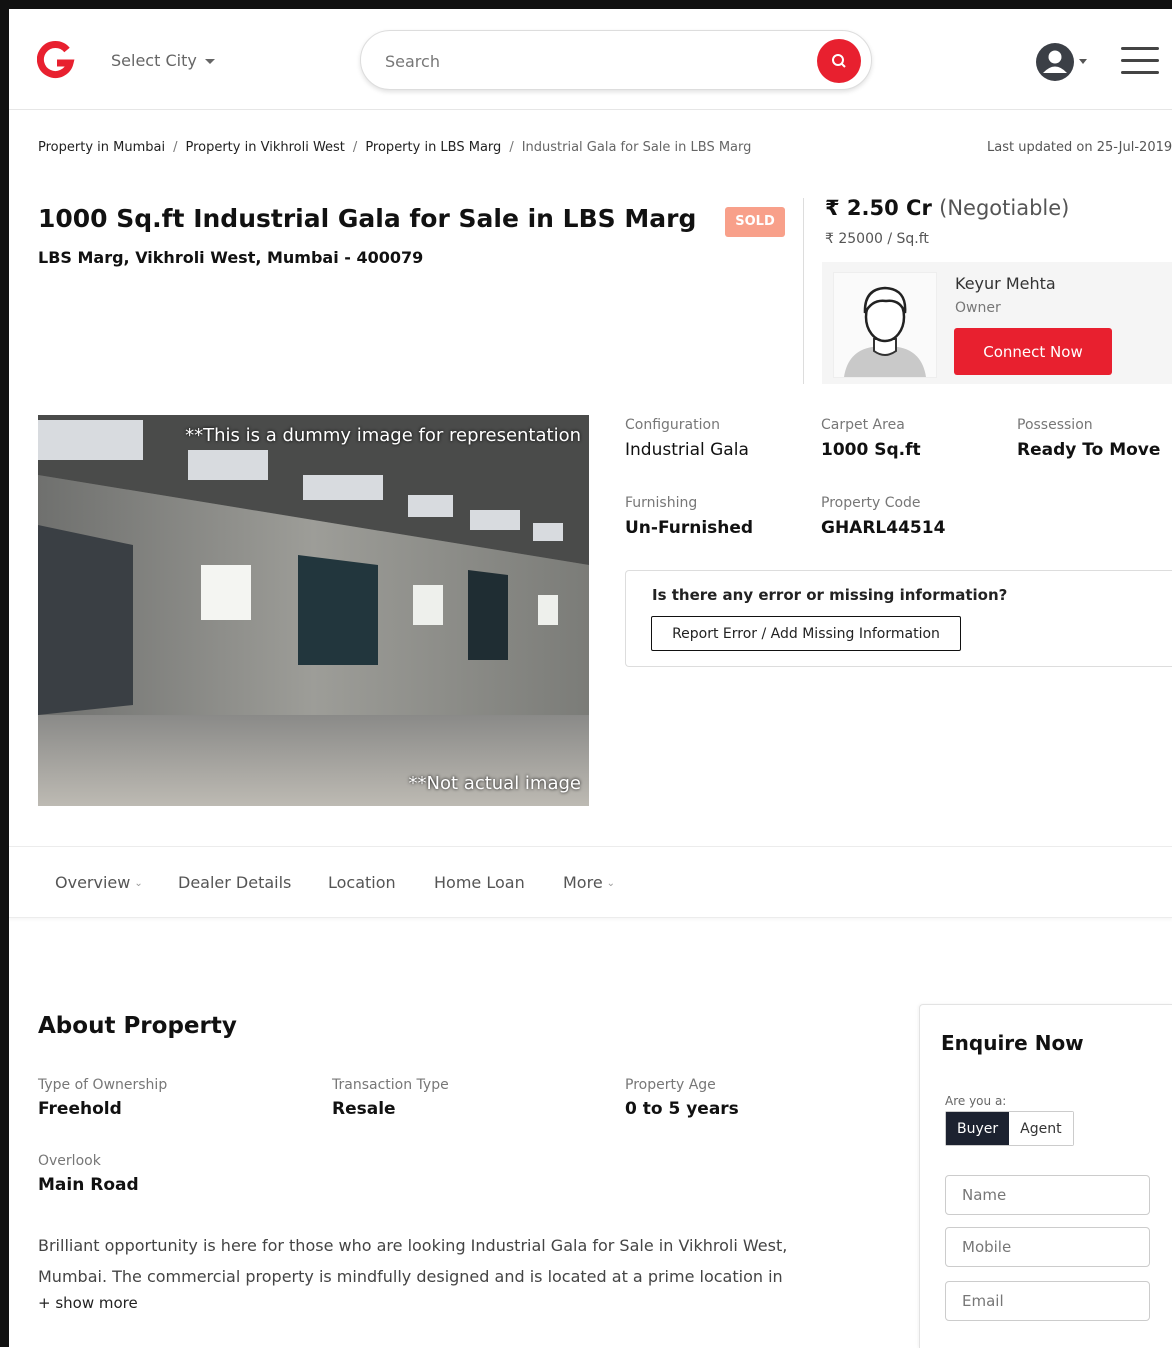  I want to click on spec-furnishing: Furnishing Un-Furnished, so click(689, 516).